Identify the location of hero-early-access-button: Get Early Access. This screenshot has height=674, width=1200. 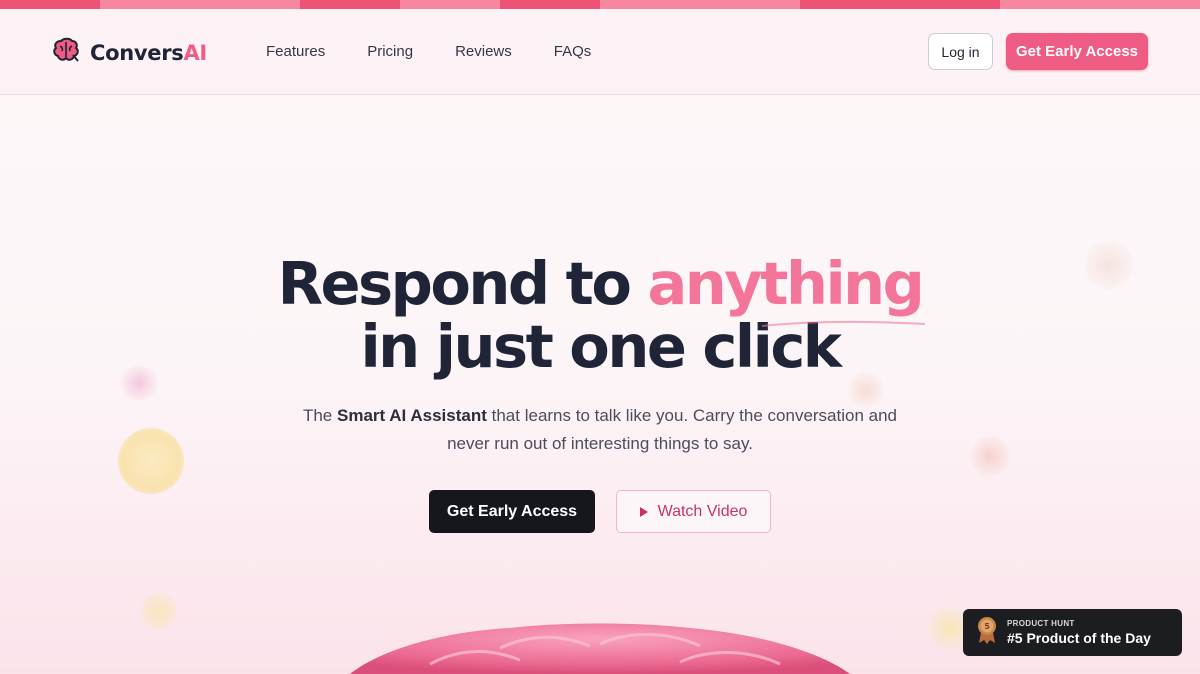
(512, 511).